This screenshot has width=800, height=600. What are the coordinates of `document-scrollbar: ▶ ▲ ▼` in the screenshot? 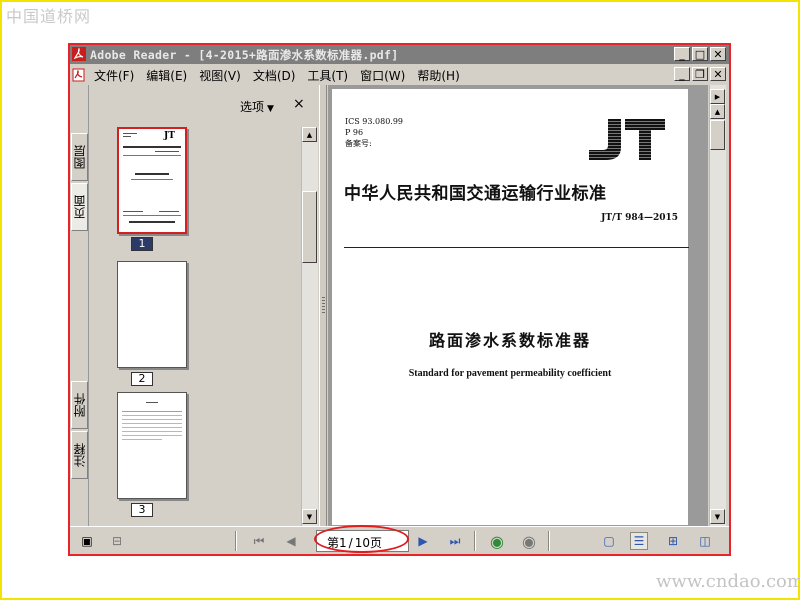 It's located at (717, 305).